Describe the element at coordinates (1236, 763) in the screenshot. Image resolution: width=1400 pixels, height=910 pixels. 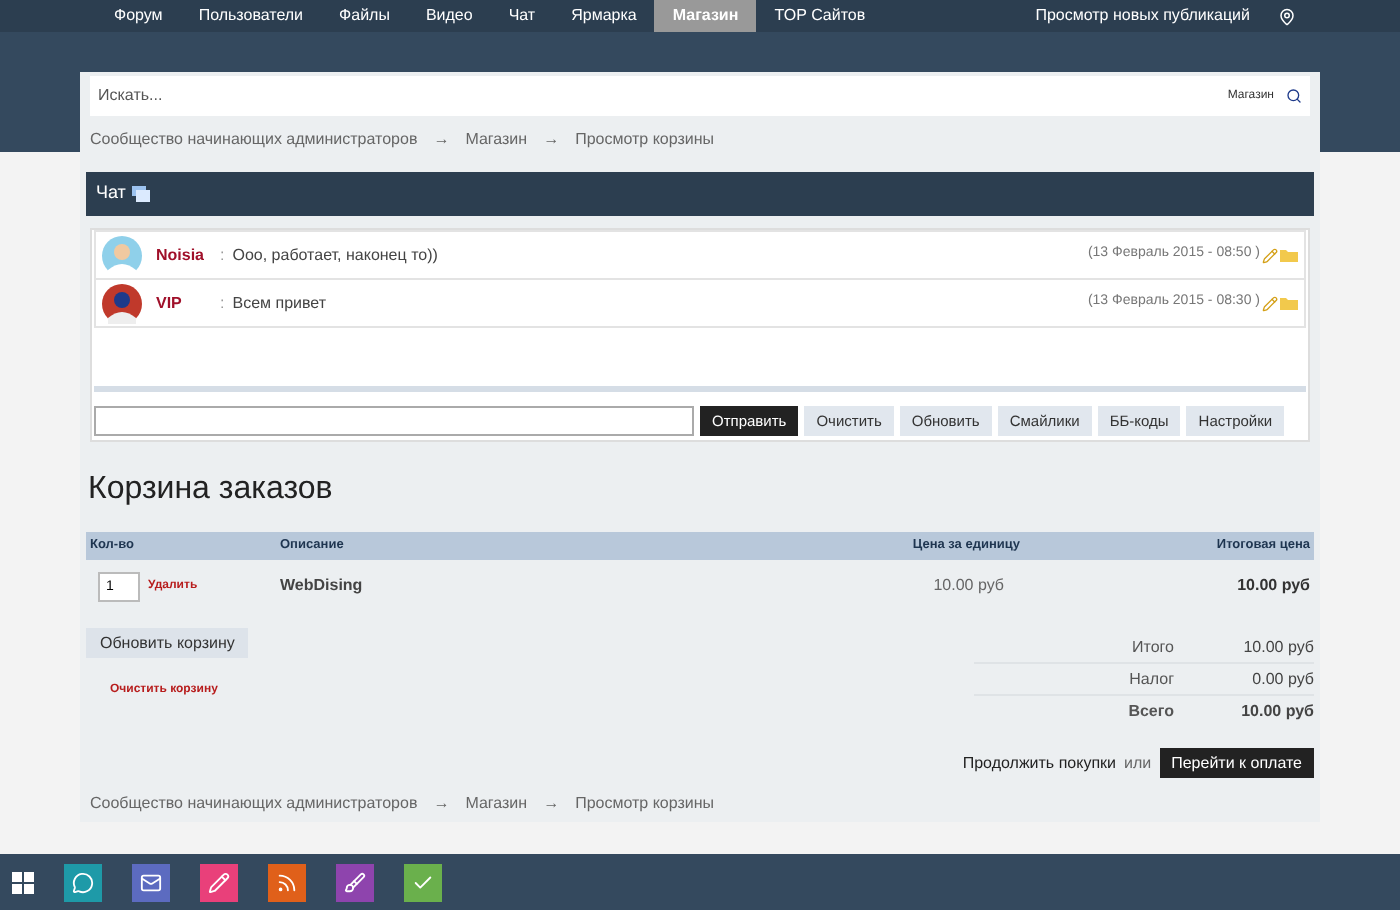
I see `checkout-button: Перейти к оплате` at that location.